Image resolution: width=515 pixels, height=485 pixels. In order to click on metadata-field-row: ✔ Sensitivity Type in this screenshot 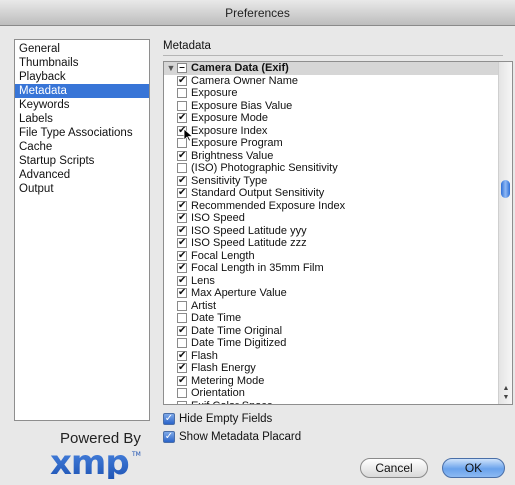, I will do `click(331, 181)`.